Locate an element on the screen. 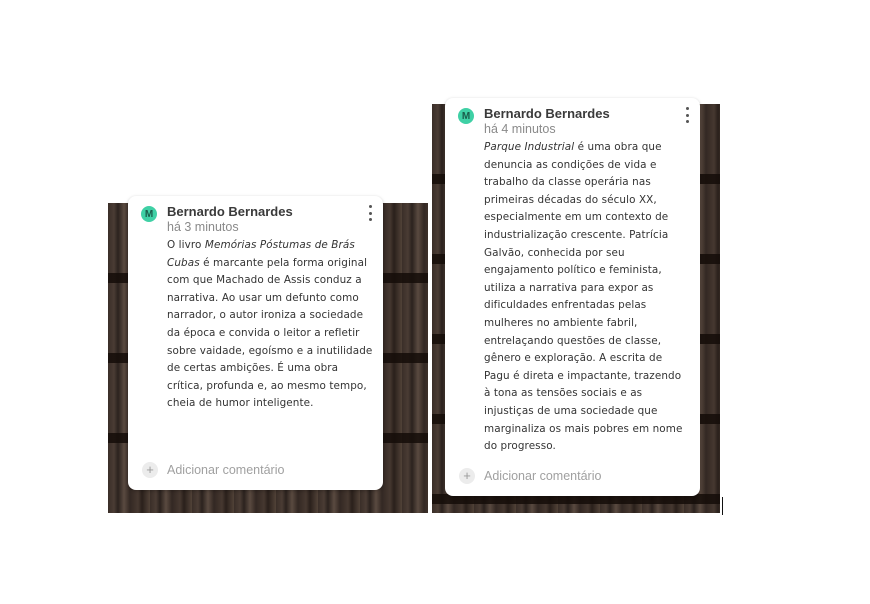  book-title: Parque Industrial is located at coordinates (529, 147).